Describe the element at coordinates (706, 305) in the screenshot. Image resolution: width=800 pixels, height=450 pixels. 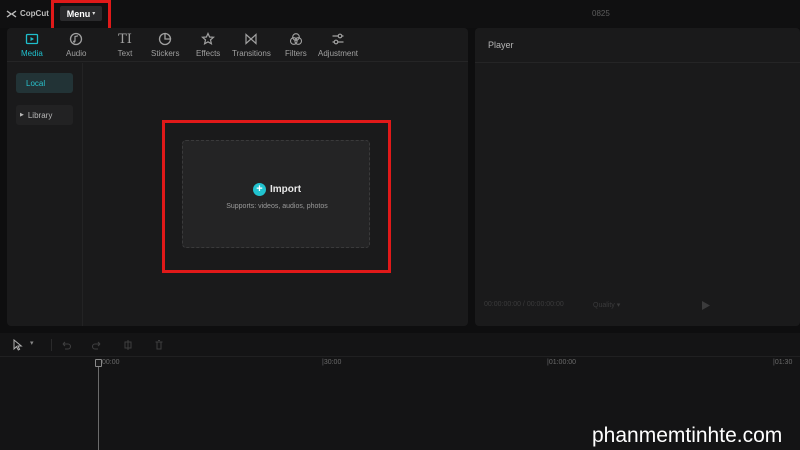
I see `play-icon` at that location.